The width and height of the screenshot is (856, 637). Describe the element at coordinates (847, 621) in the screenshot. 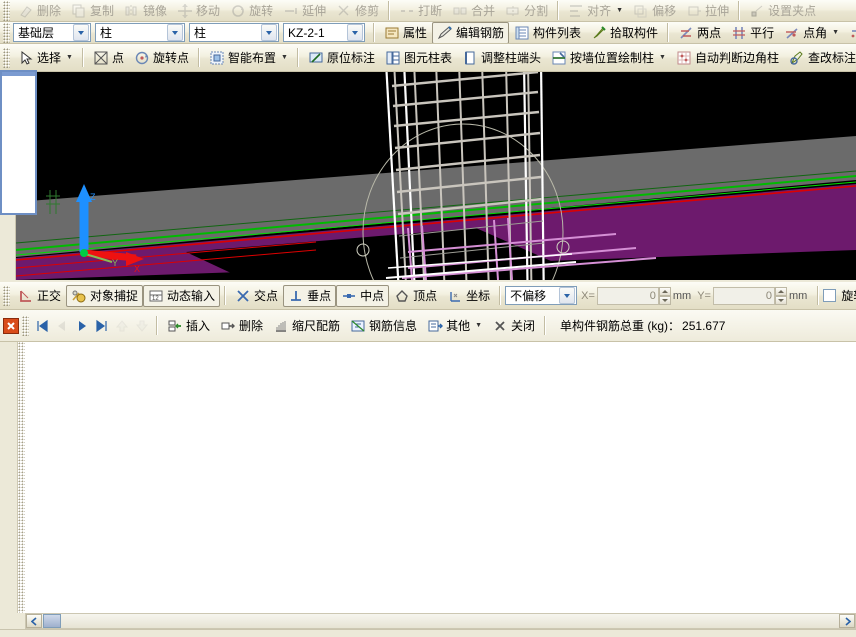

I see `scroll-right-button` at that location.